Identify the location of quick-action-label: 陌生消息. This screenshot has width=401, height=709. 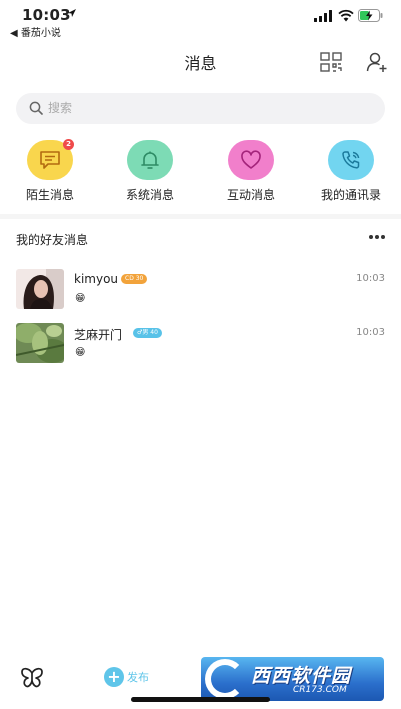
(49, 195).